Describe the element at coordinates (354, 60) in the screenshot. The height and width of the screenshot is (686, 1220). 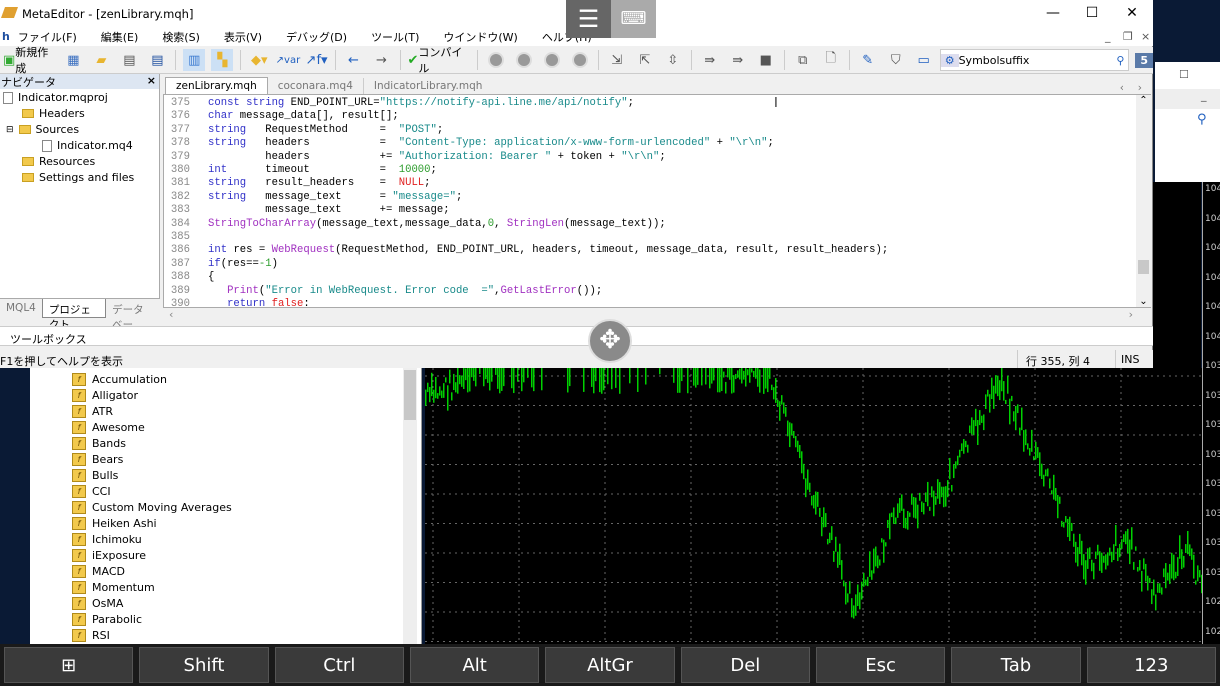
I see `back-arrow-icon: ←` at that location.